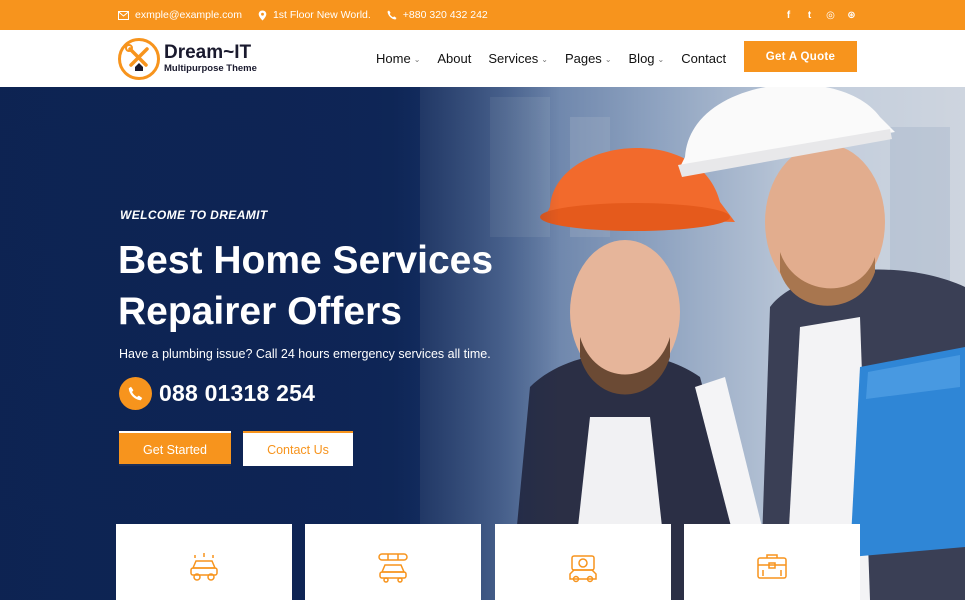 This screenshot has width=965, height=600. I want to click on nav-label: Pages, so click(583, 58).